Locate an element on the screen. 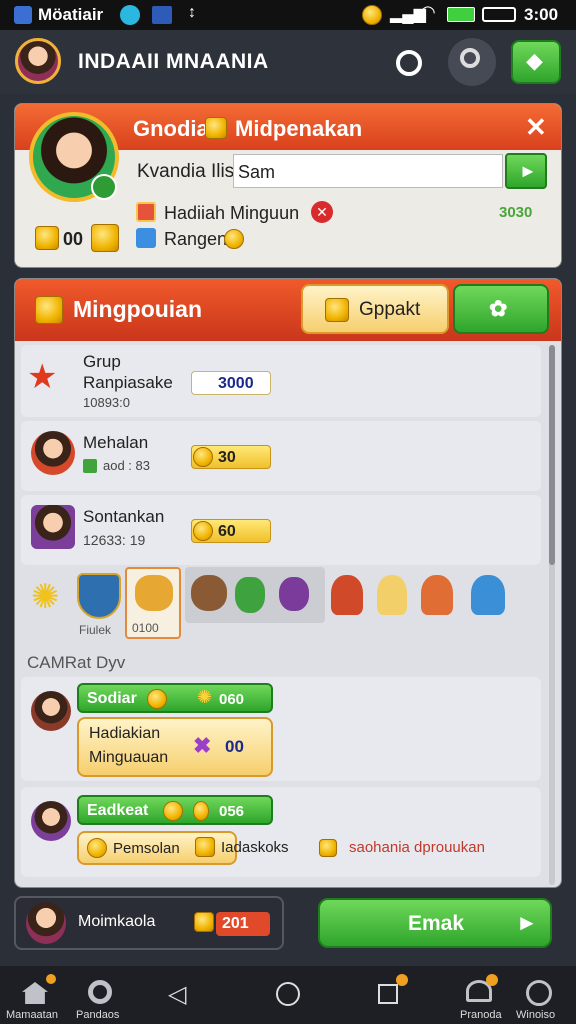 Image resolution: width=576 pixels, height=1024 pixels. field-label: Kvandia Ilis is located at coordinates (186, 171).